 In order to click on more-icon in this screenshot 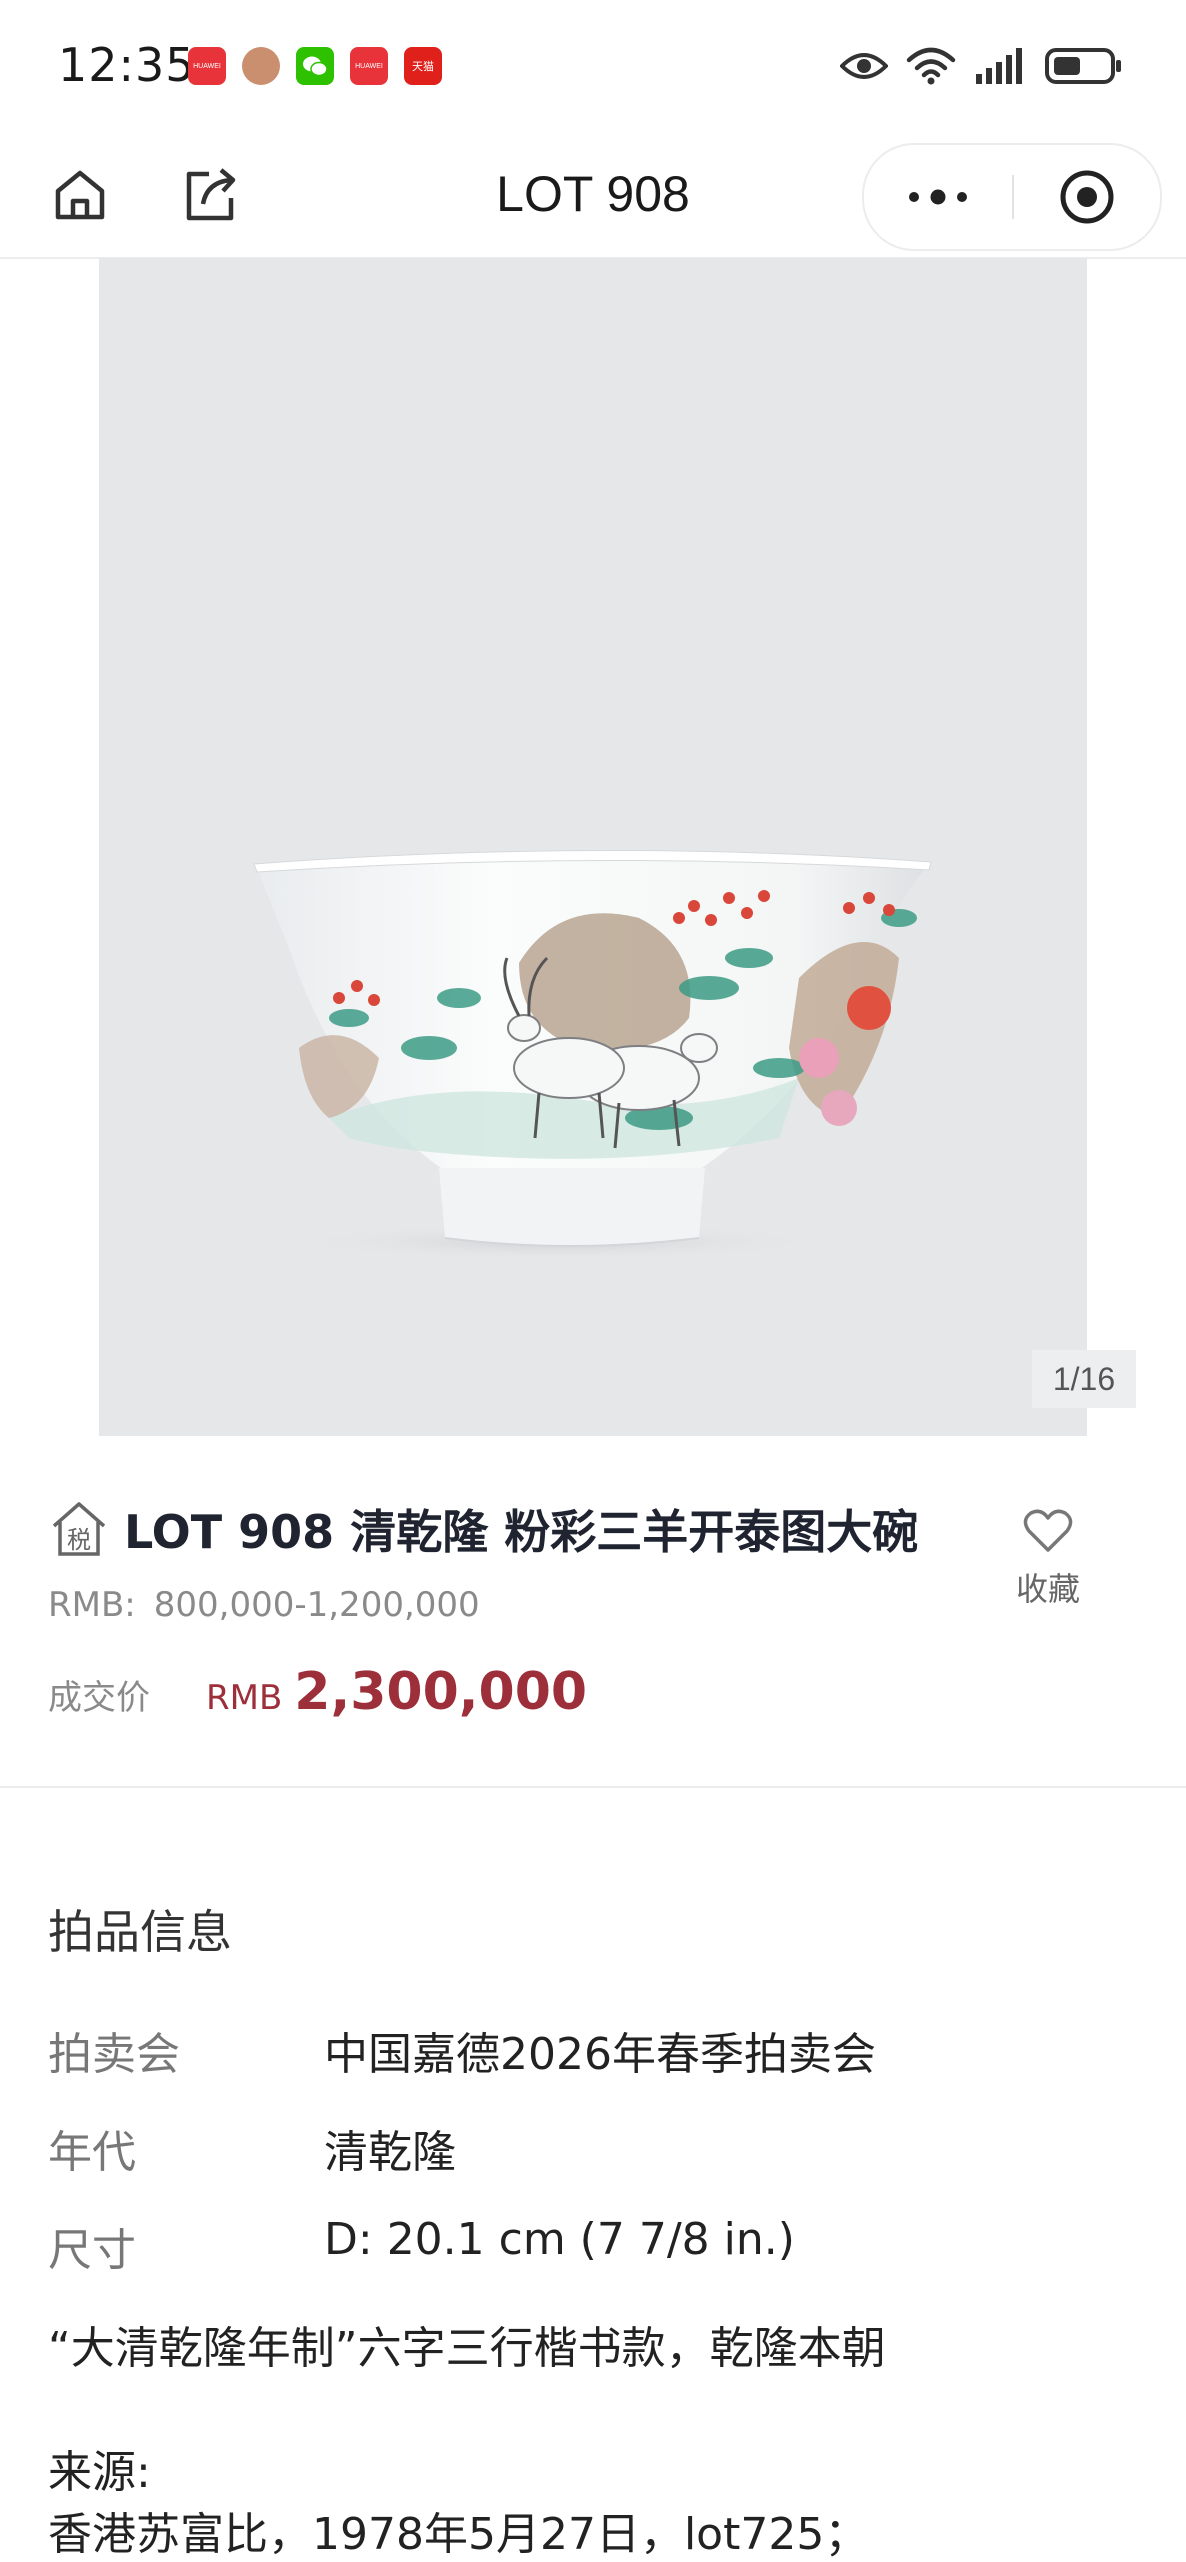, I will do `click(938, 197)`.